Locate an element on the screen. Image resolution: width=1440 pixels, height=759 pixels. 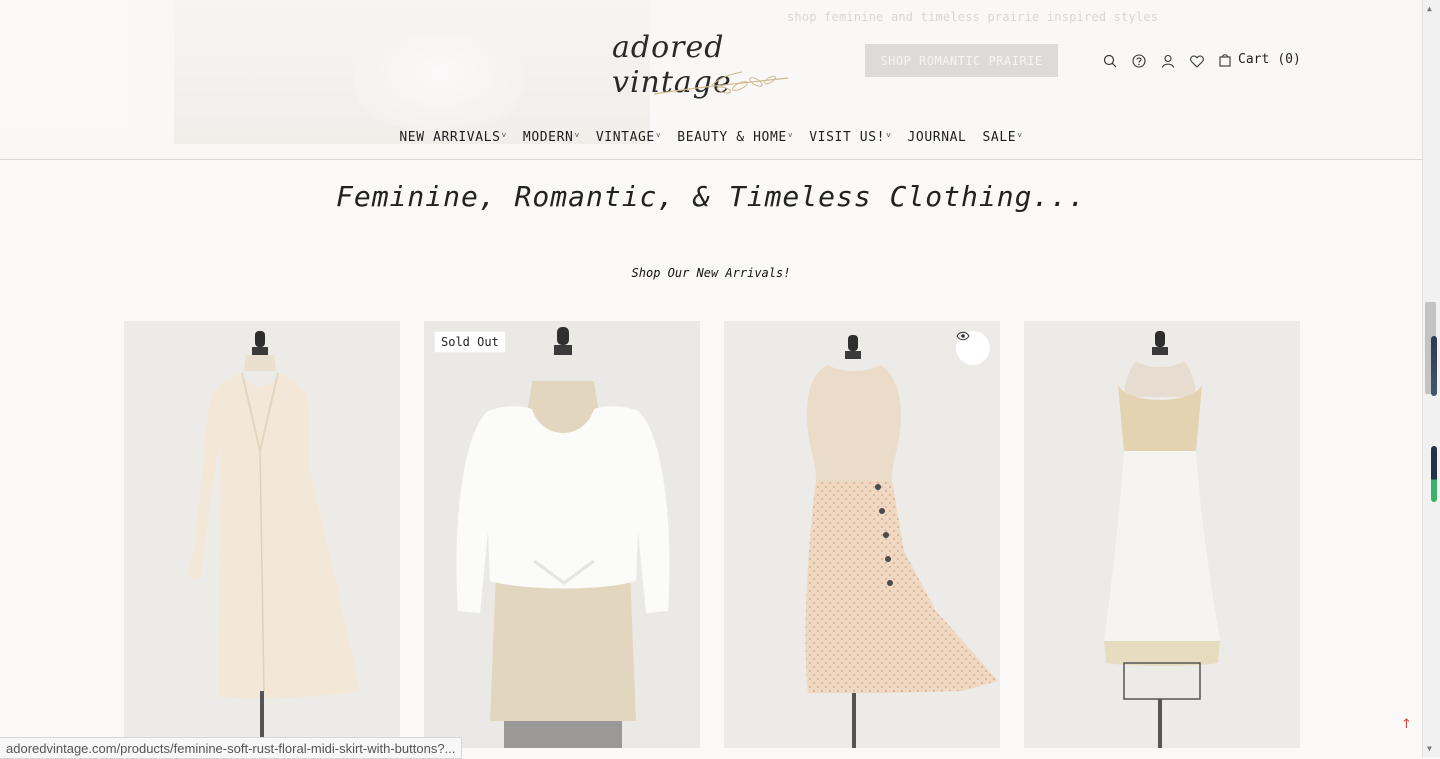
quick-view-button is located at coordinates (973, 348).